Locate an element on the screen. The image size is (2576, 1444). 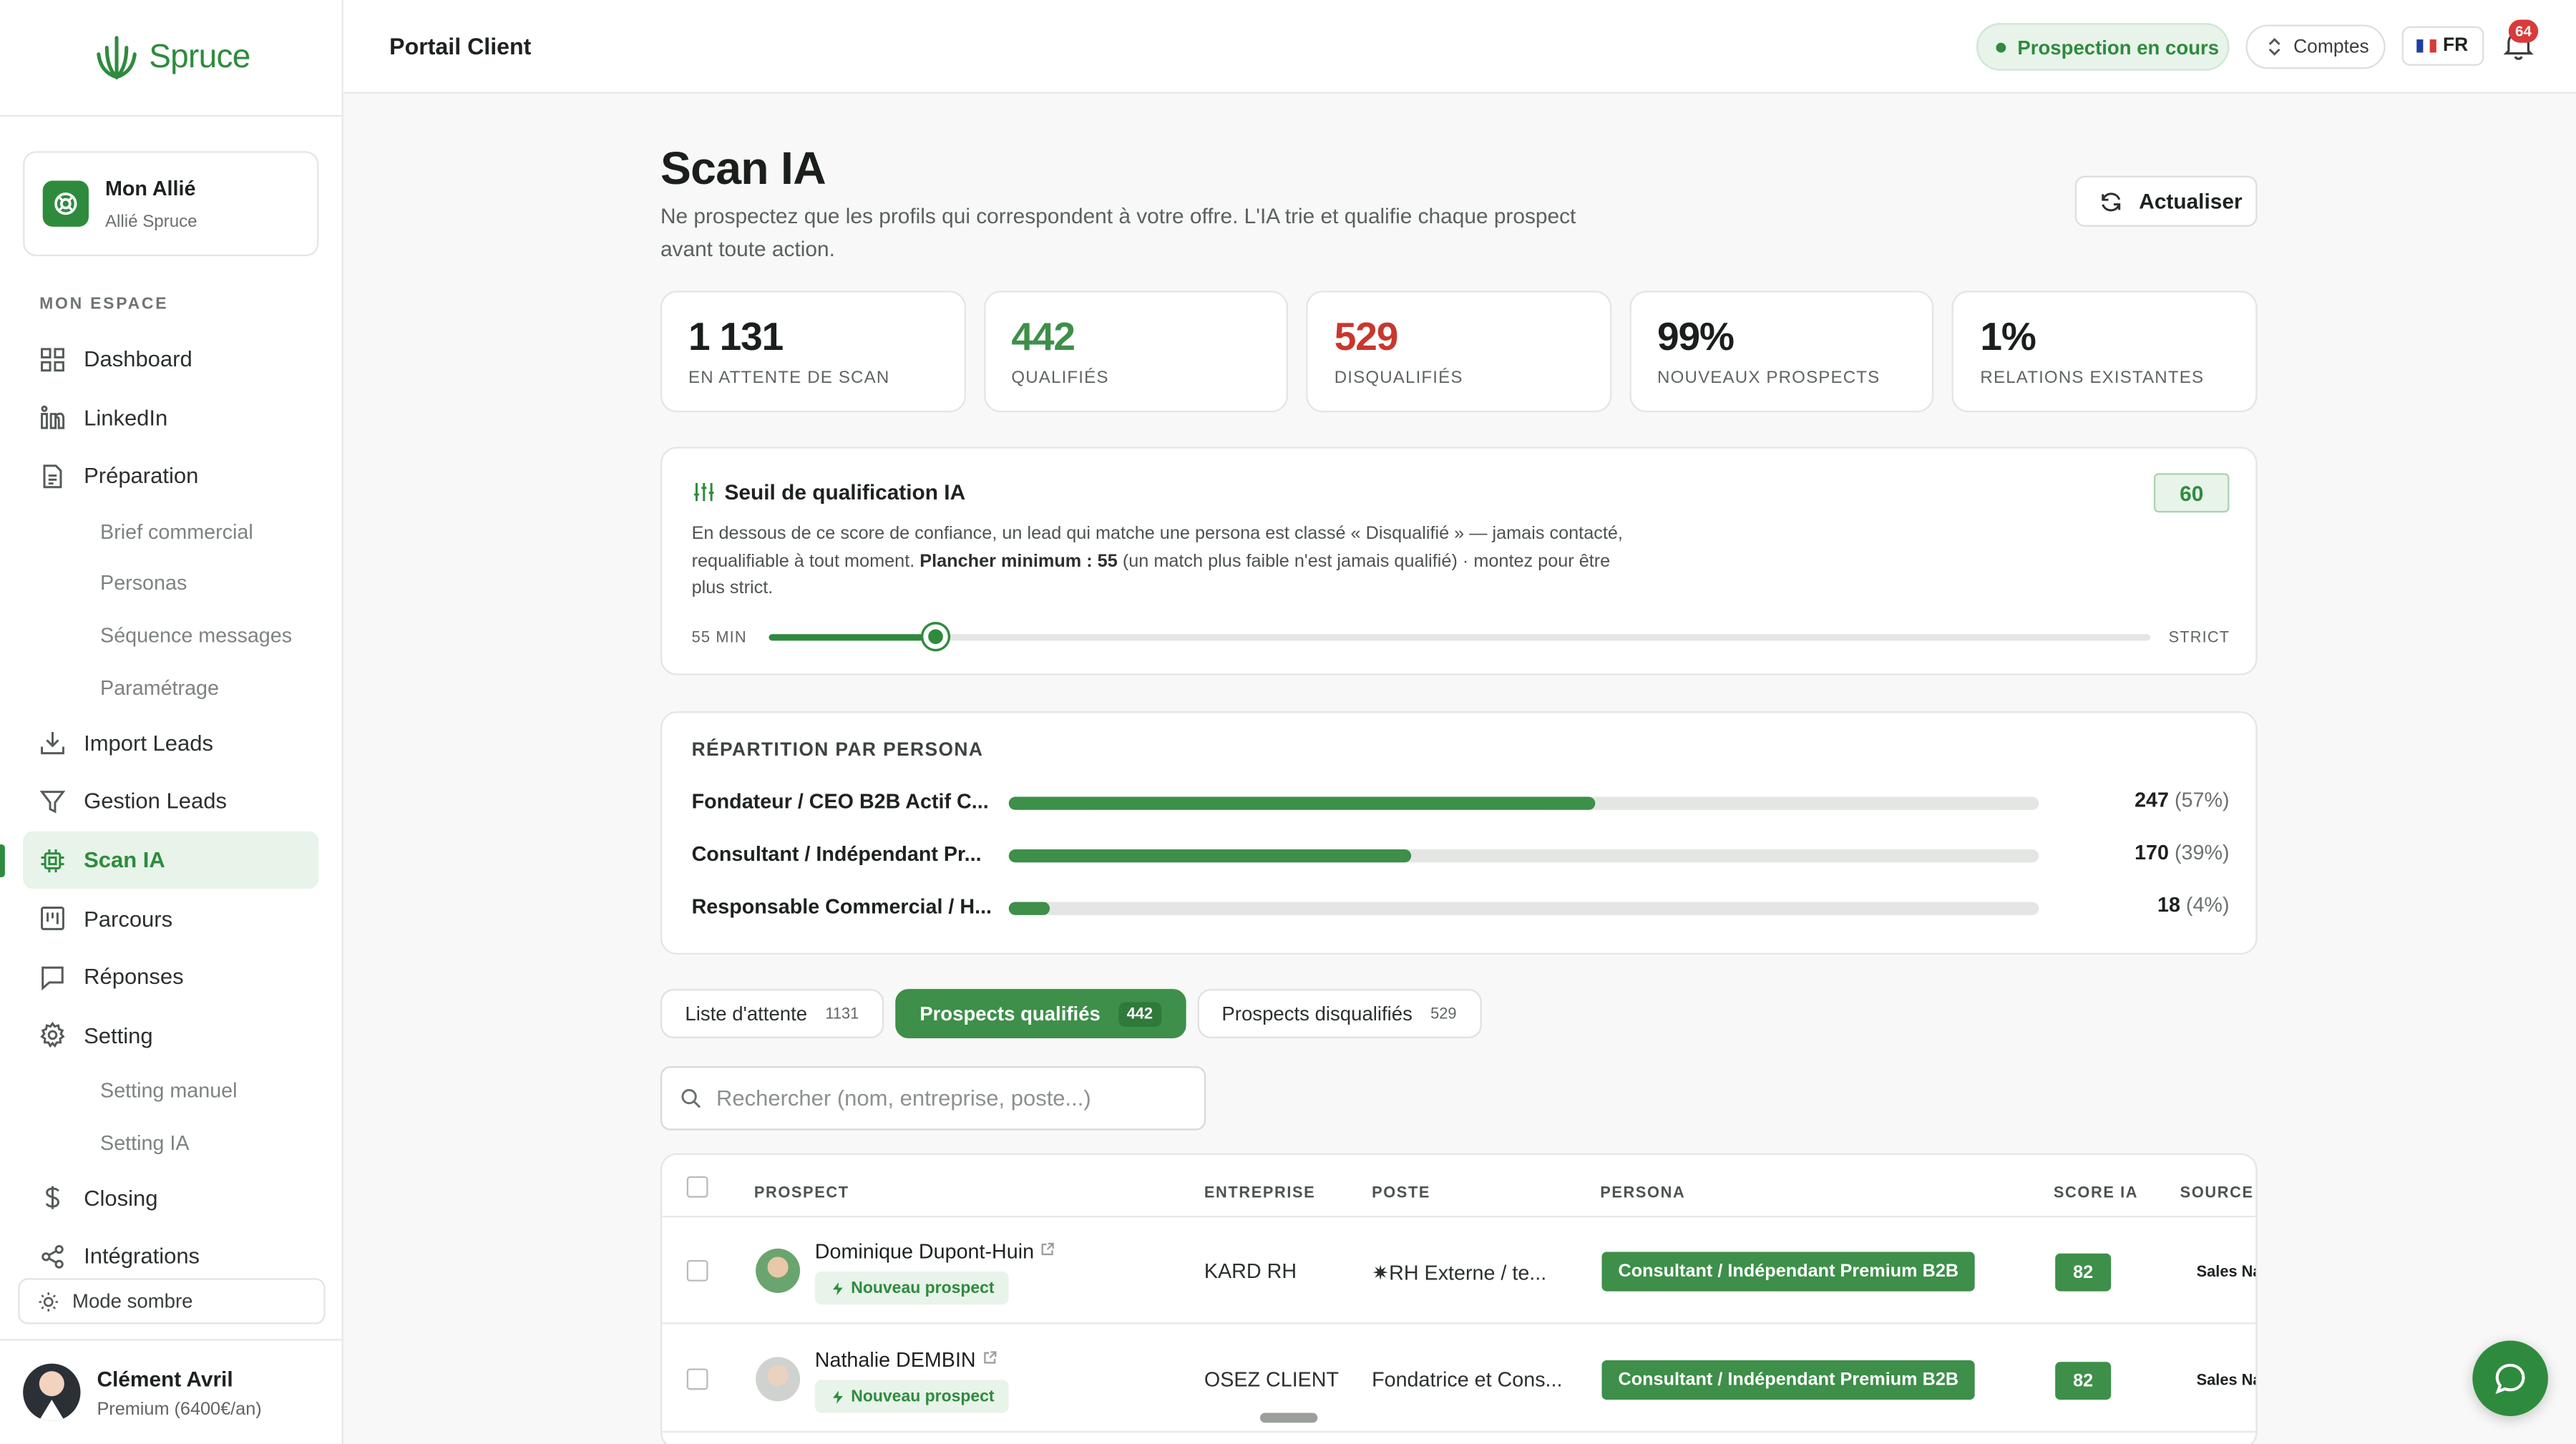
column-header-company: ENTREPRISE is located at coordinates (1259, 1193).